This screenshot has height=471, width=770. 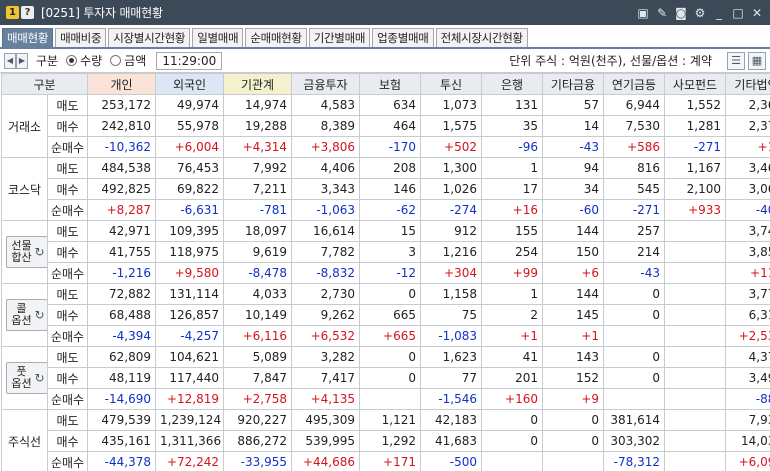 What do you see at coordinates (24, 126) in the screenshot?
I see `market-cell: 거래소` at bounding box center [24, 126].